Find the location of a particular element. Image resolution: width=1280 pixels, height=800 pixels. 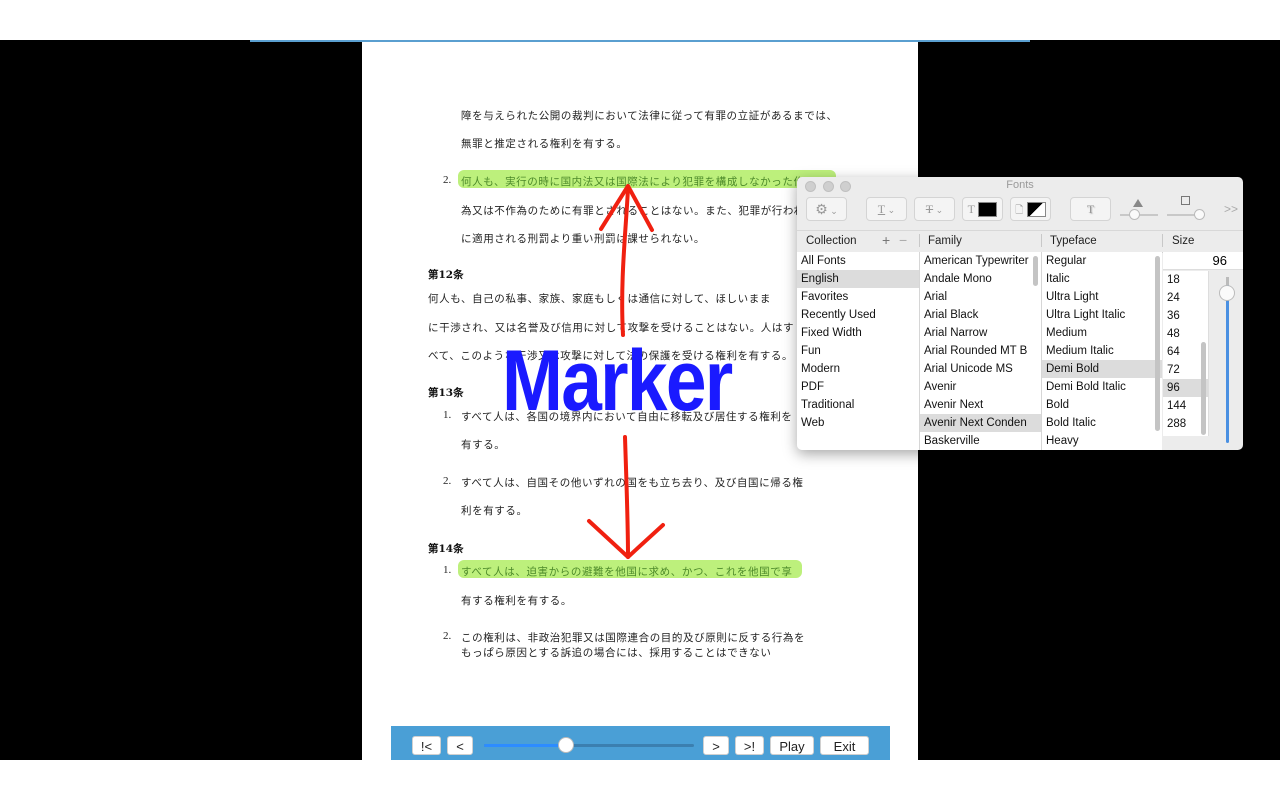

typeface-item: Ultra Light Italic is located at coordinates (1102, 315).